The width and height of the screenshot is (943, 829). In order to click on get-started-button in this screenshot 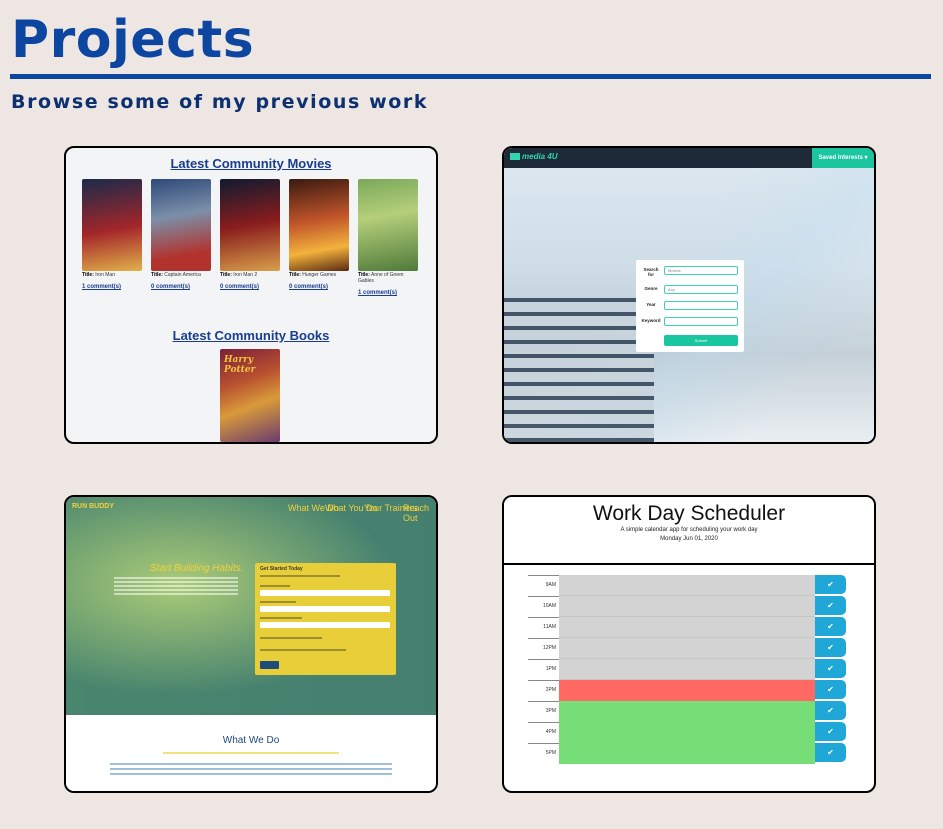, I will do `click(269, 665)`.